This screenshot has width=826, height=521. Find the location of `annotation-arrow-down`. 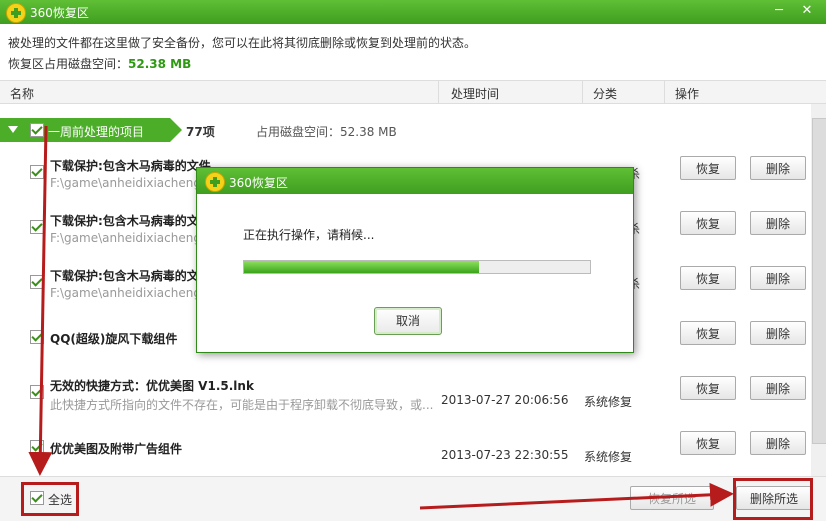

annotation-arrow-down is located at coordinates (40, 300).